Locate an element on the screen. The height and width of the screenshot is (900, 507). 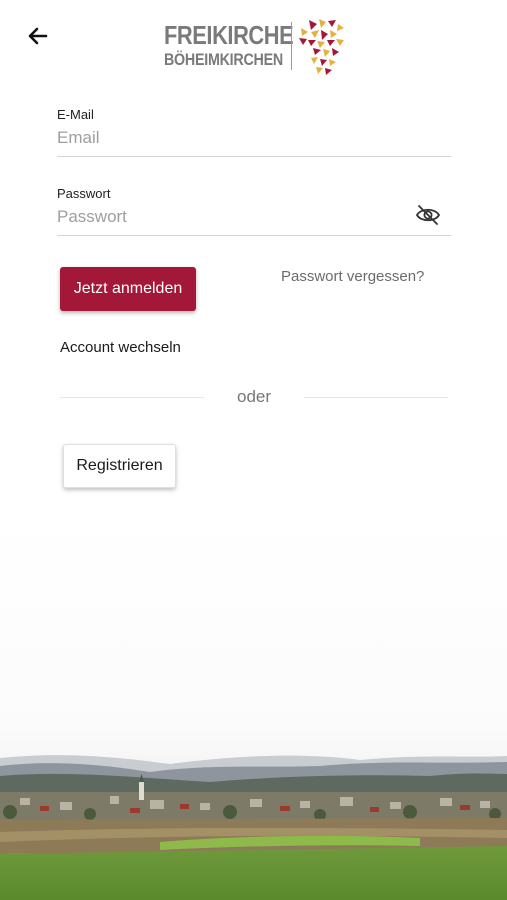
divider-line-right is located at coordinates (376, 397).